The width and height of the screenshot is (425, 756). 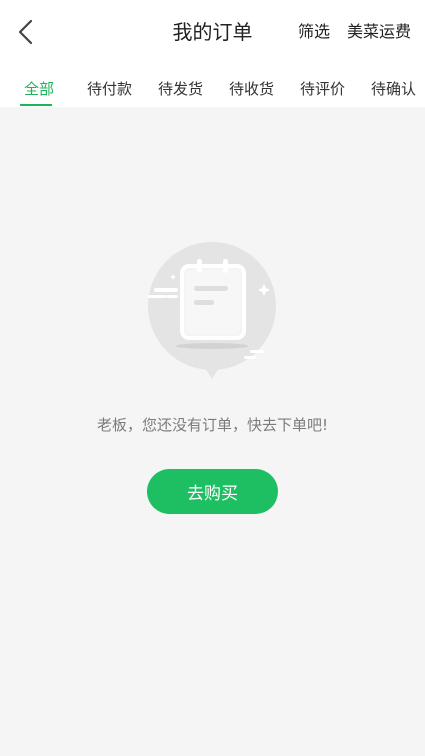 I want to click on top-bar: 我的订单 筛选 美菜运费, so click(x=212, y=32).